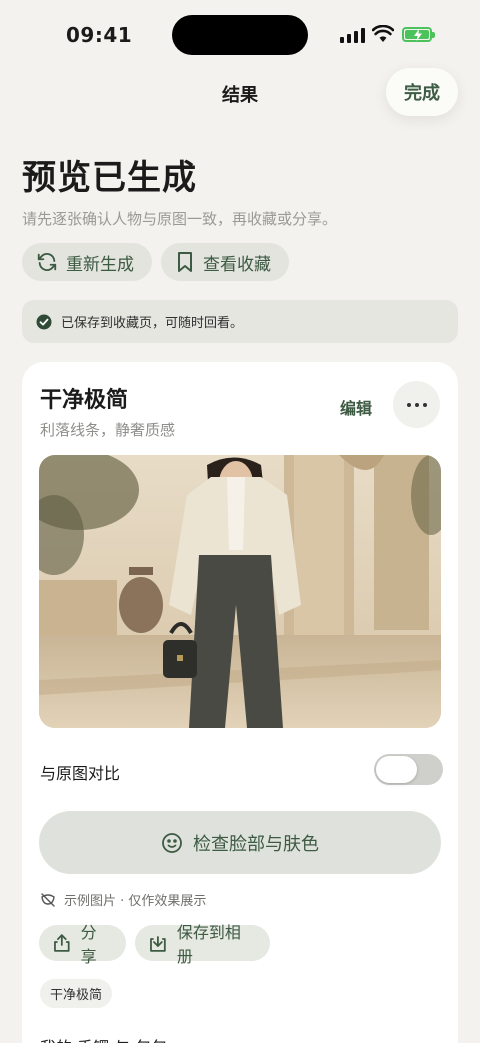 This screenshot has height=1043, width=480. I want to click on done-button: 完成, so click(422, 92).